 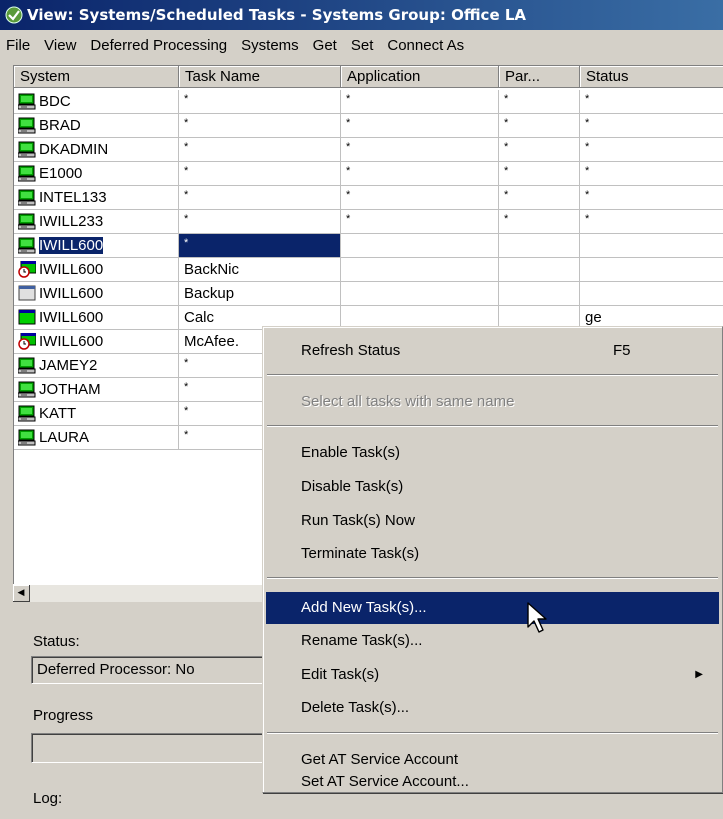 I want to click on menu-get: Get, so click(x=325, y=45).